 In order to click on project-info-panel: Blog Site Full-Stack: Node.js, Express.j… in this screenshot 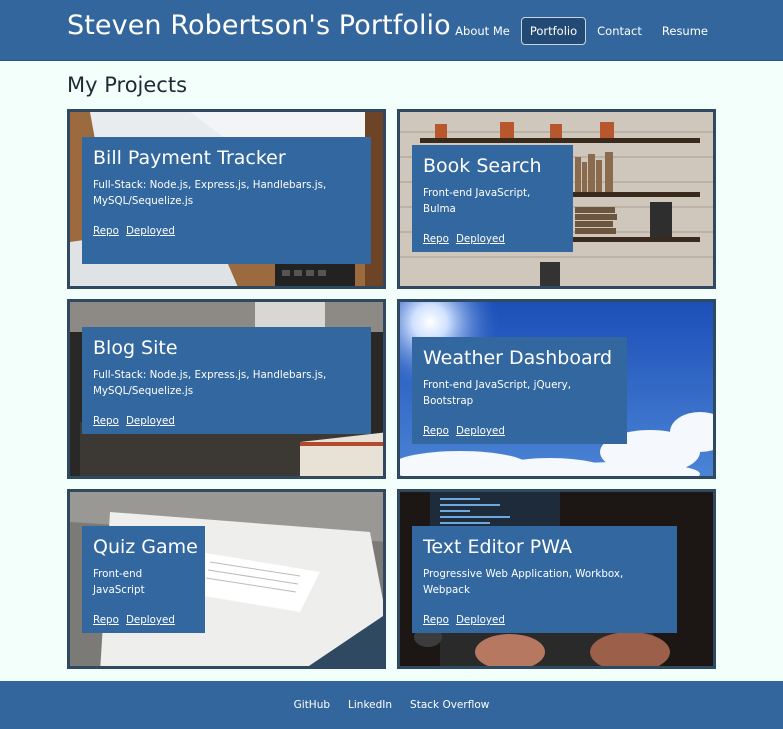, I will do `click(226, 380)`.